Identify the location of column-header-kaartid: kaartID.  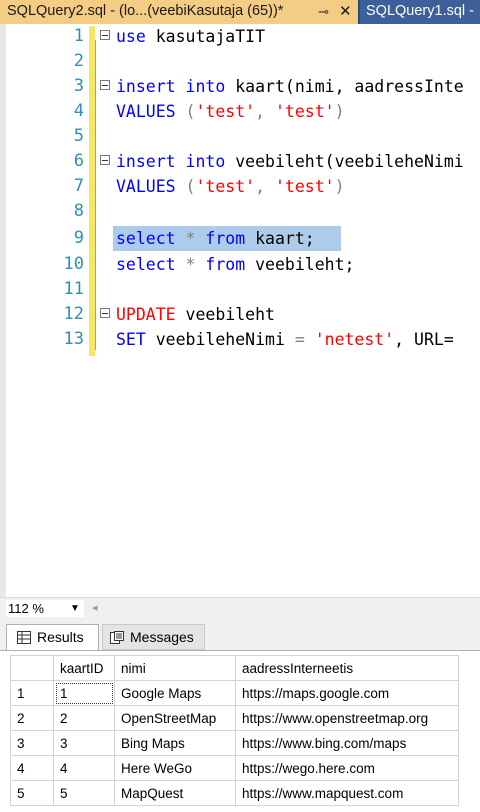
(84, 668).